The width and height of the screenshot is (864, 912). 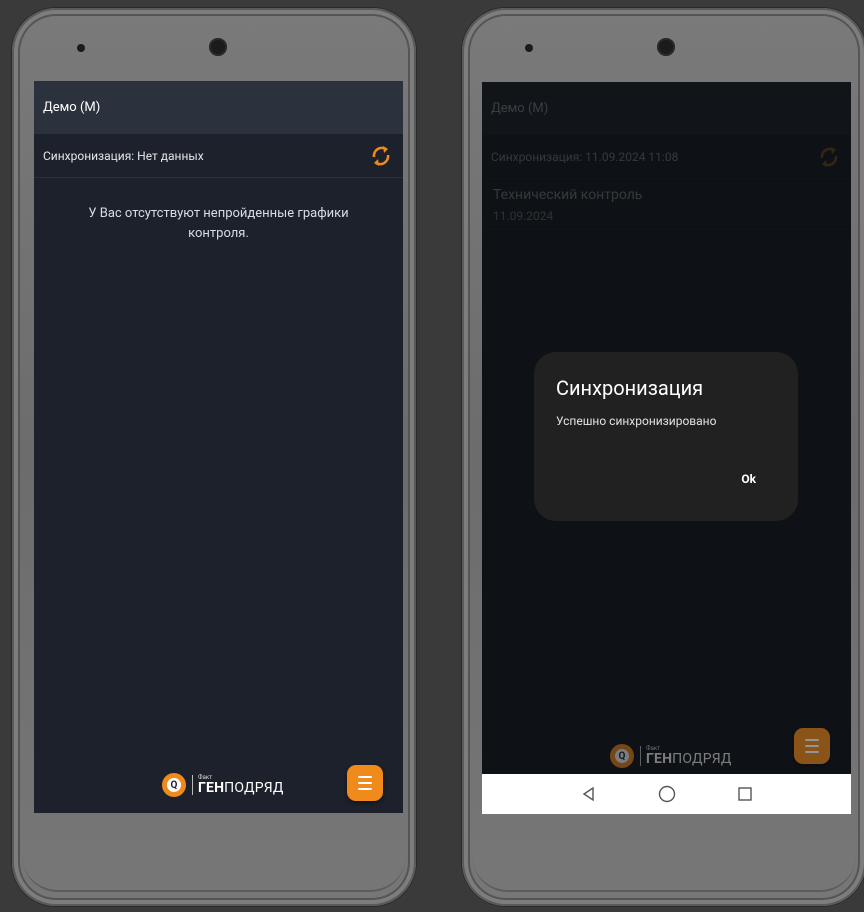 I want to click on nav-back-button, so click(x=589, y=794).